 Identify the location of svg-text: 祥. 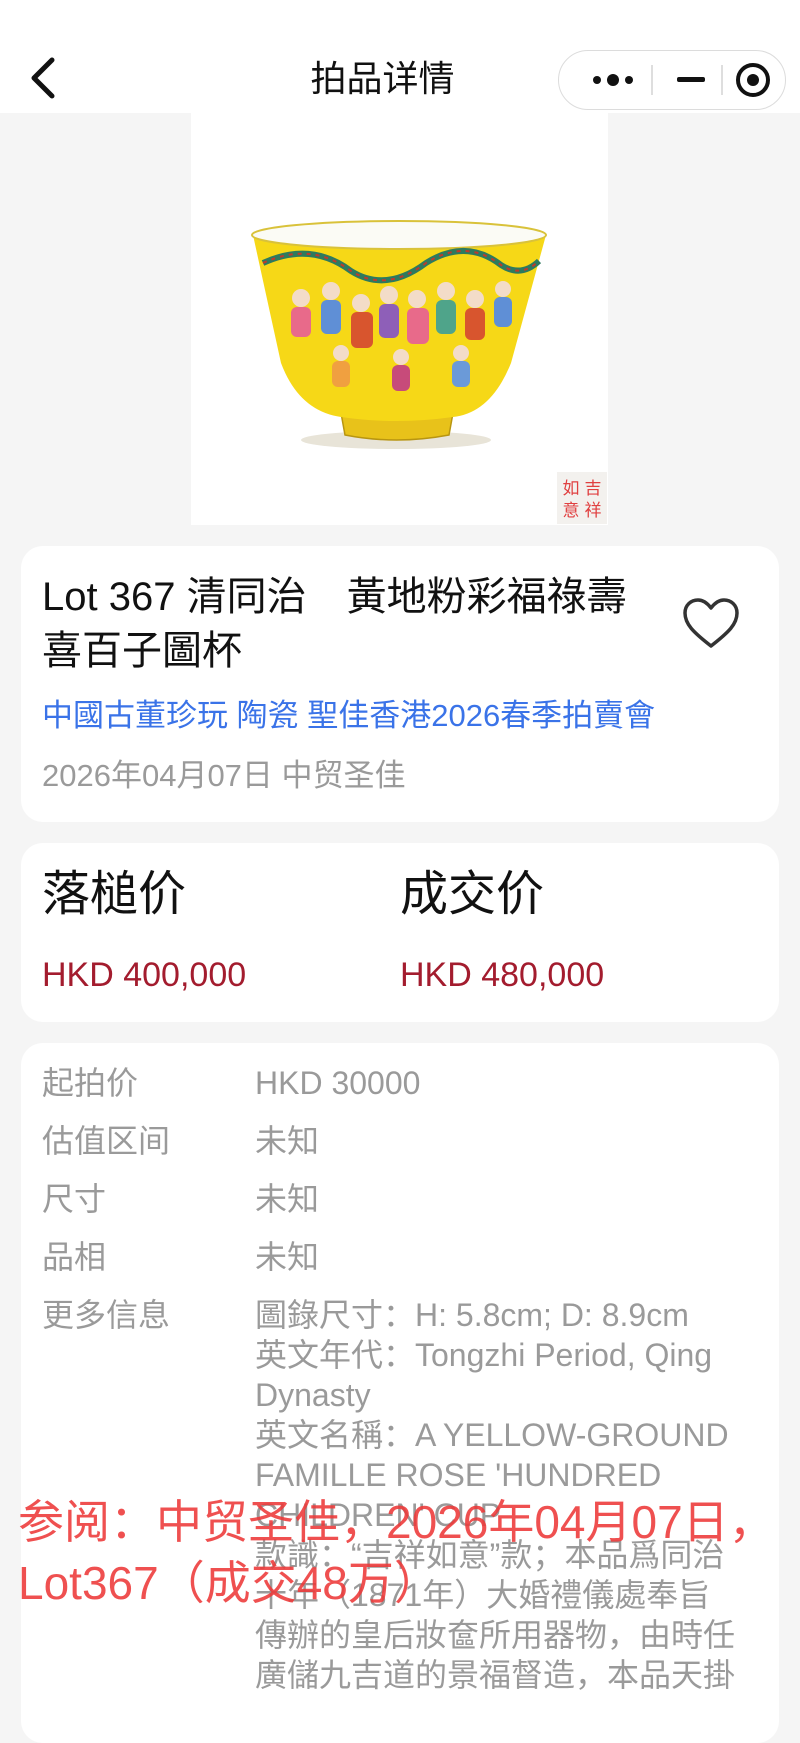
(593, 511).